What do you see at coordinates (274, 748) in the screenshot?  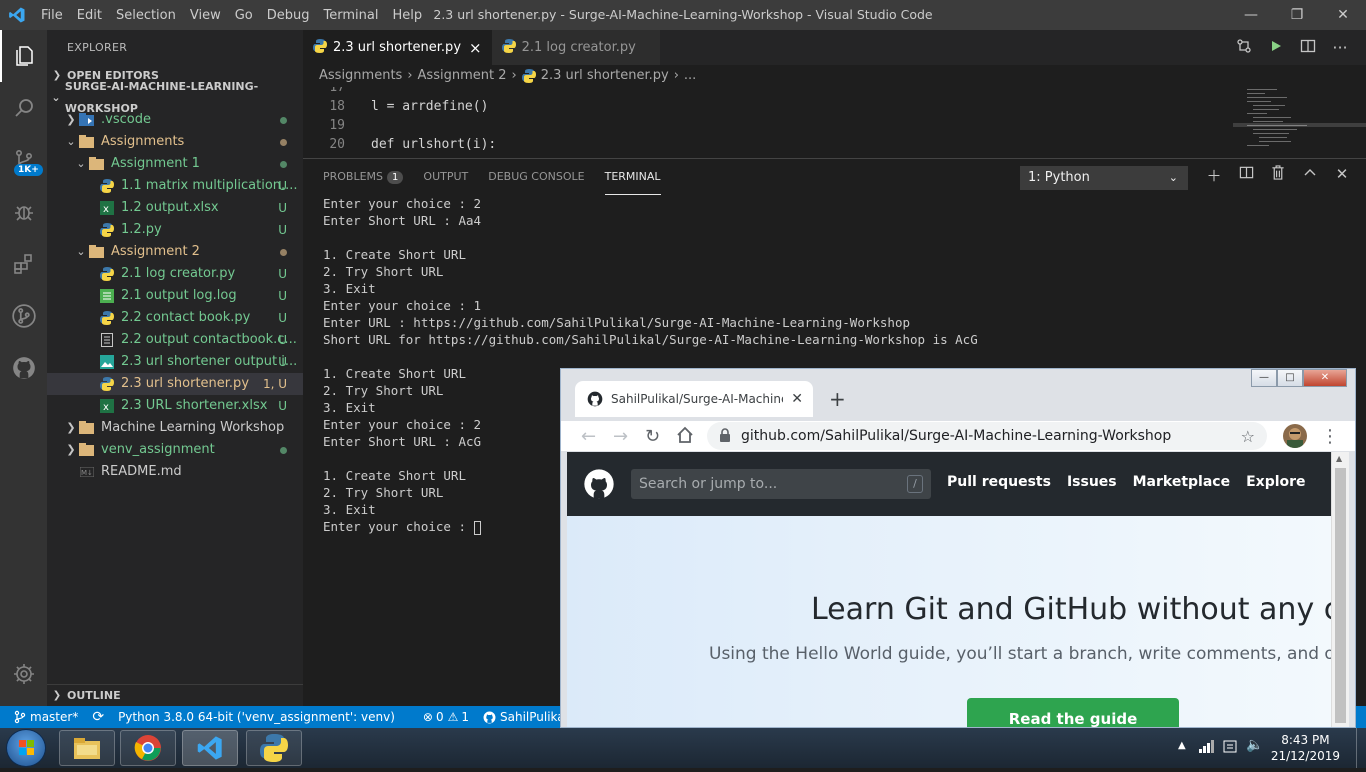 I see `python-idle-icon` at bounding box center [274, 748].